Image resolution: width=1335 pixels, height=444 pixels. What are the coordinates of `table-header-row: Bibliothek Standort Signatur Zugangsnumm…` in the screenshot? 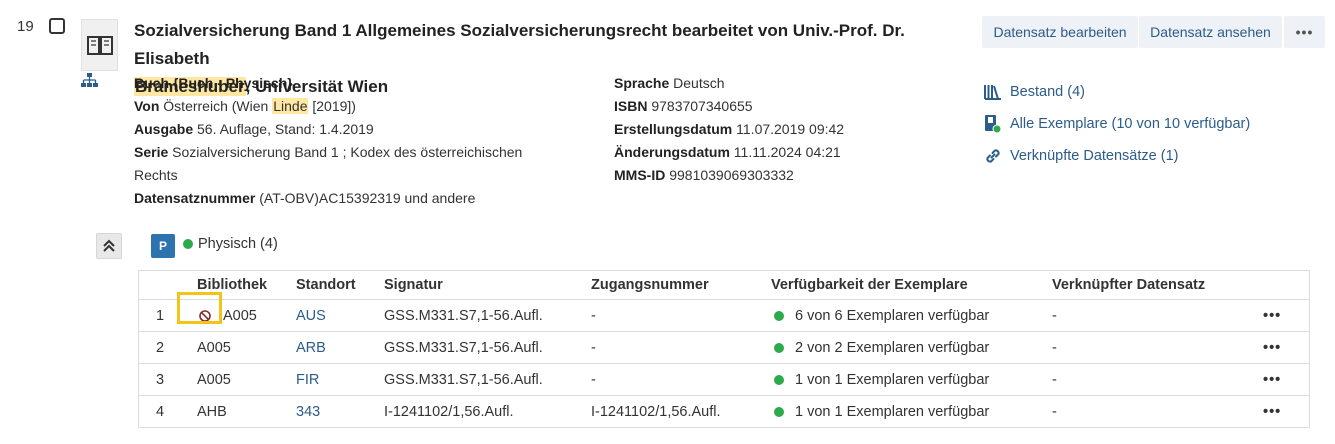 It's located at (724, 285).